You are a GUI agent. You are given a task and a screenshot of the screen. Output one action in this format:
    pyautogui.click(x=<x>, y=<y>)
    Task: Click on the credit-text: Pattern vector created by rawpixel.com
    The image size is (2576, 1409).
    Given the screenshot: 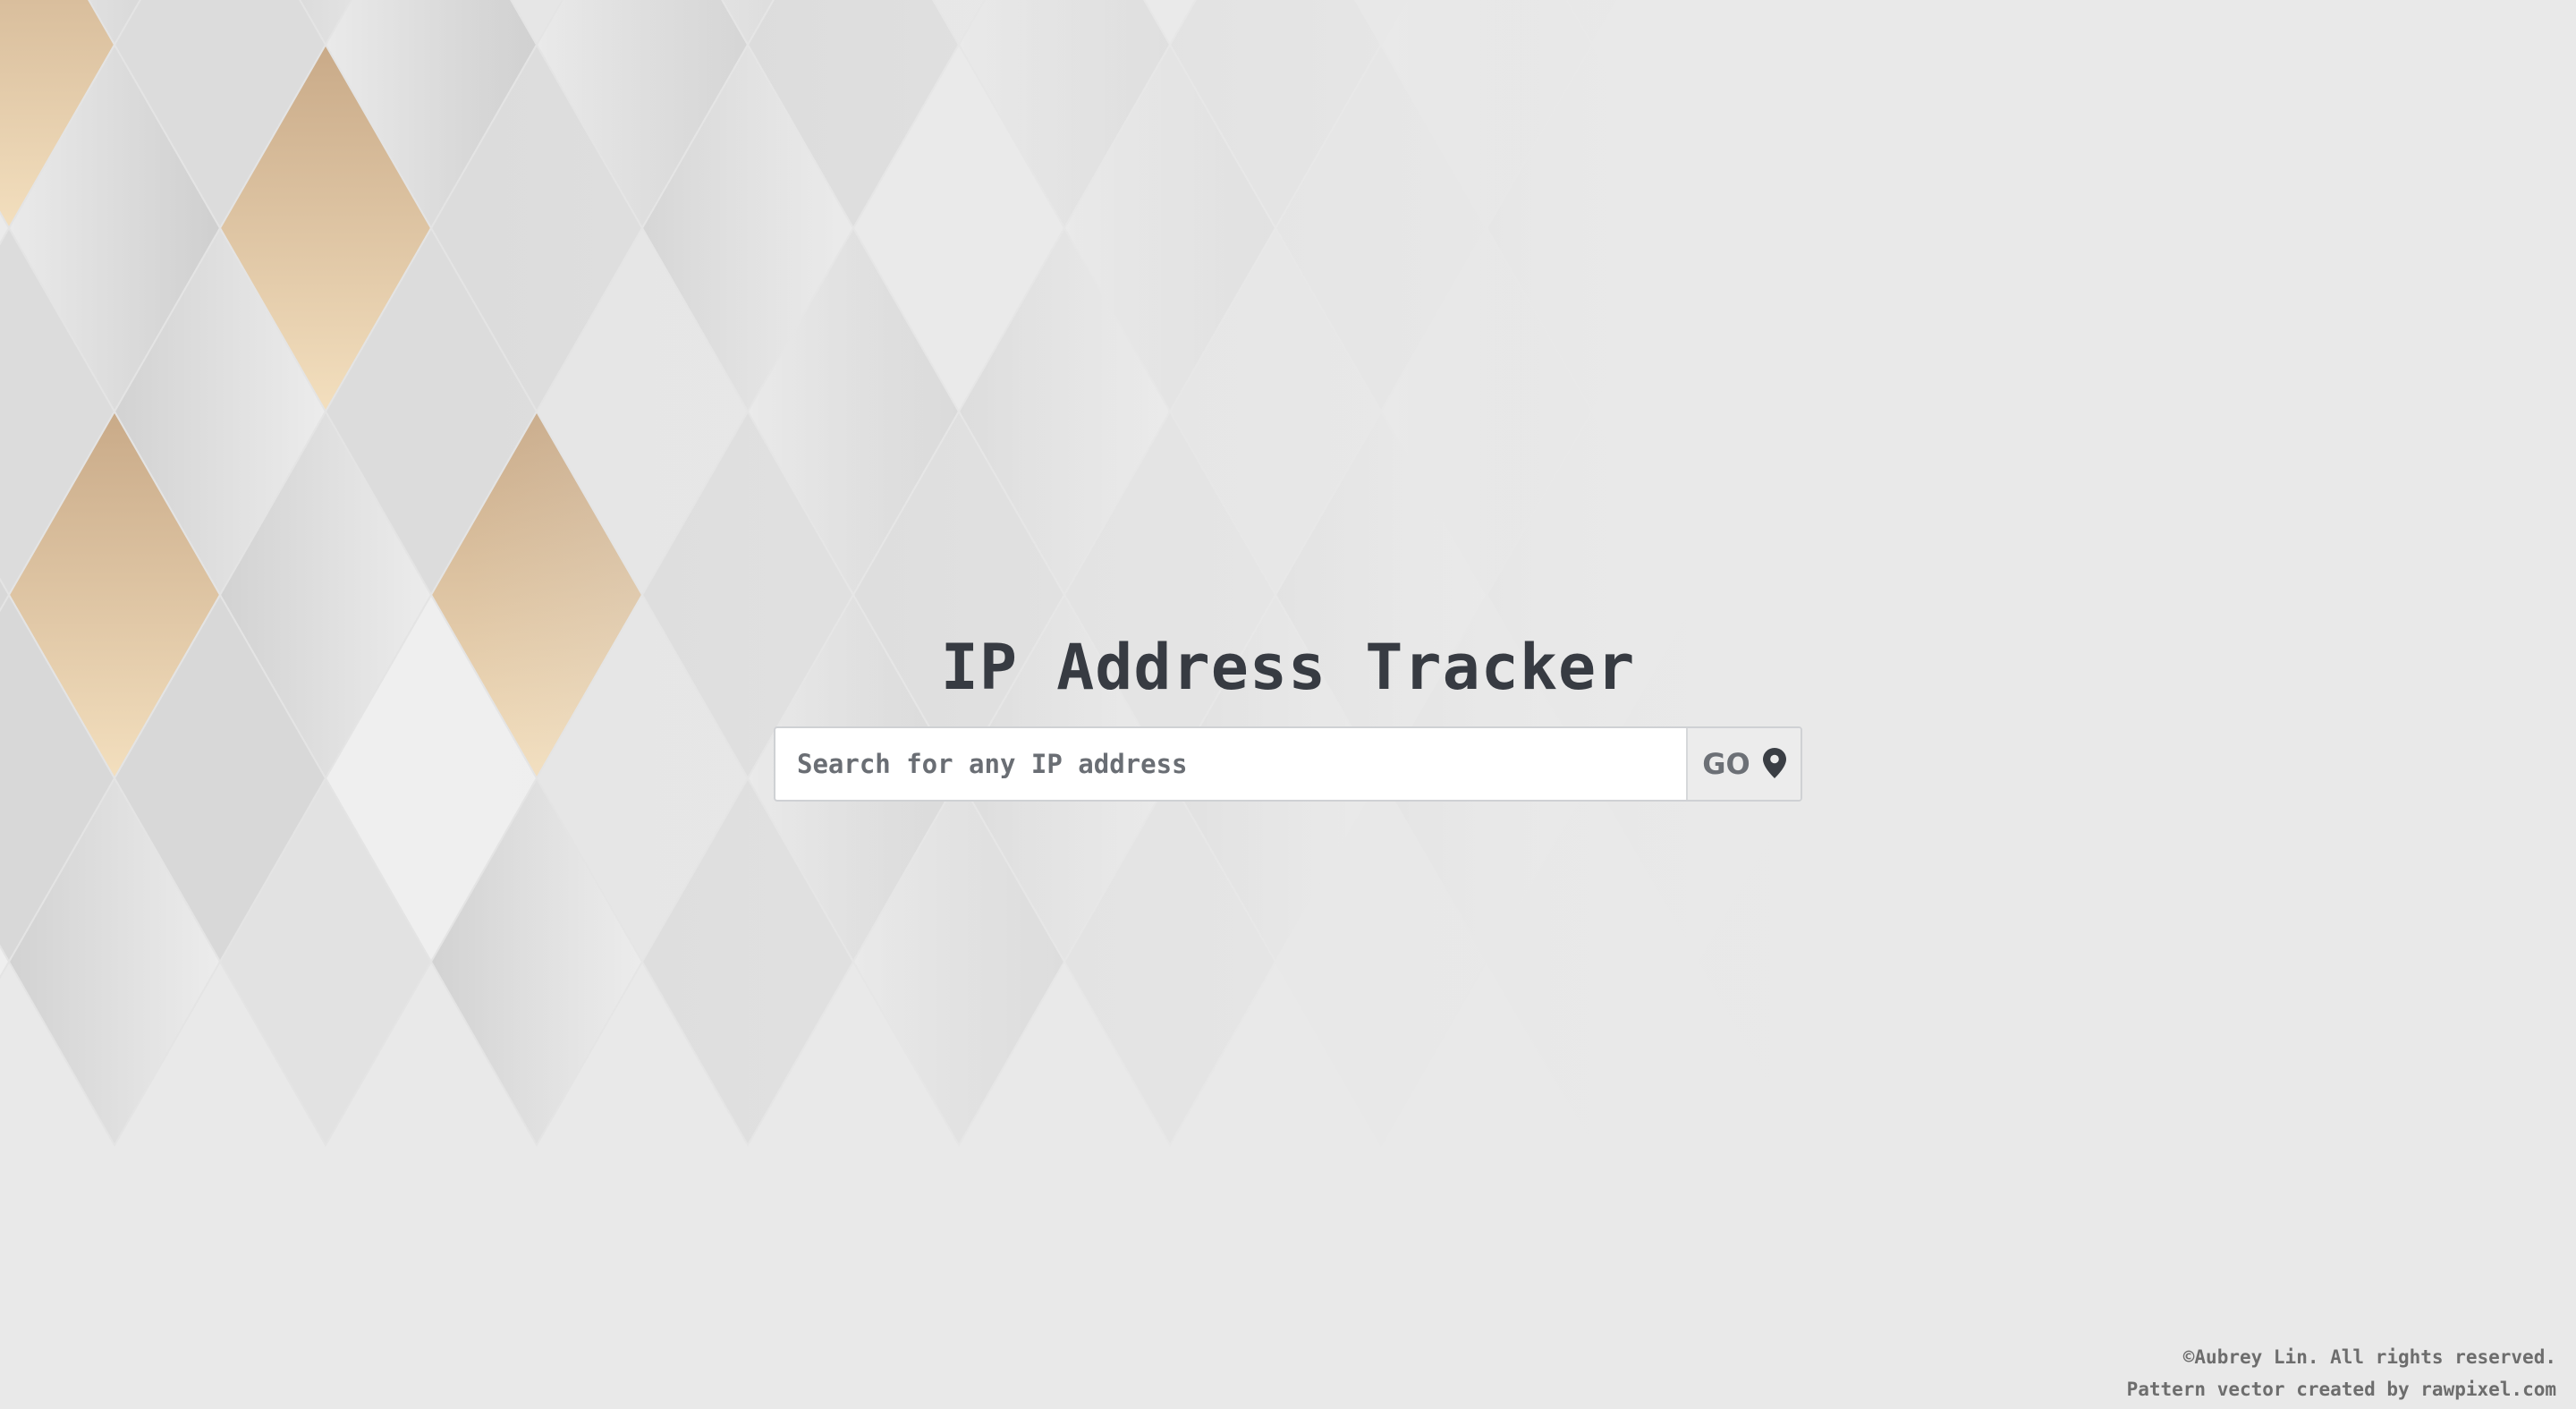 What is the action you would take?
    pyautogui.click(x=2341, y=1390)
    